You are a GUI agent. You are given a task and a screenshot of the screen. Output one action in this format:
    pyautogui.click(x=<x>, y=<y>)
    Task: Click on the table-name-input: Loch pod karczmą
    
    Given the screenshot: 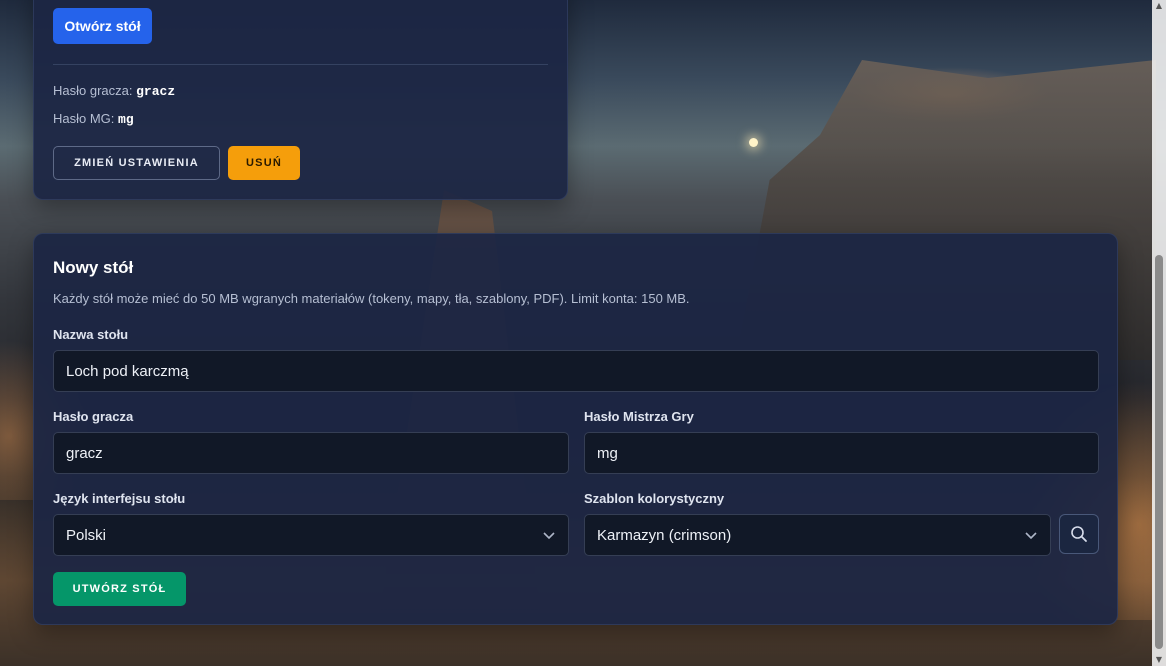 What is the action you would take?
    pyautogui.click(x=576, y=371)
    